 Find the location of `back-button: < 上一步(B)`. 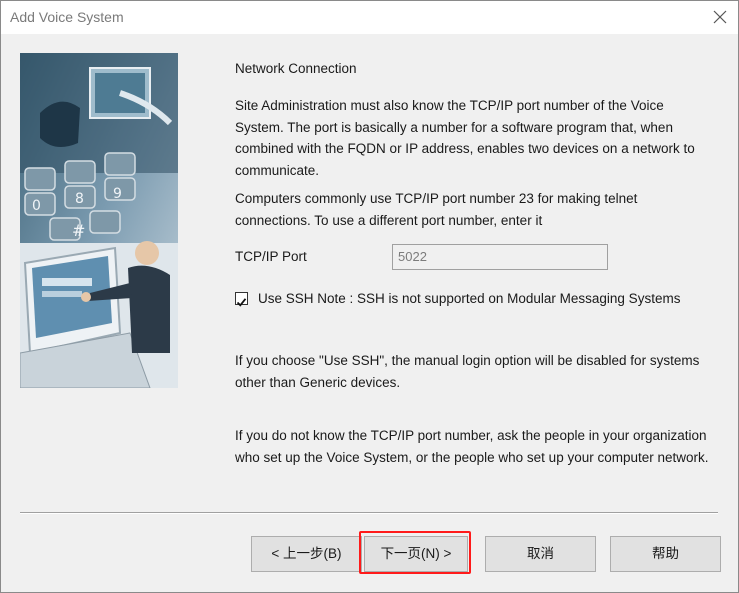

back-button: < 上一步(B) is located at coordinates (306, 554).